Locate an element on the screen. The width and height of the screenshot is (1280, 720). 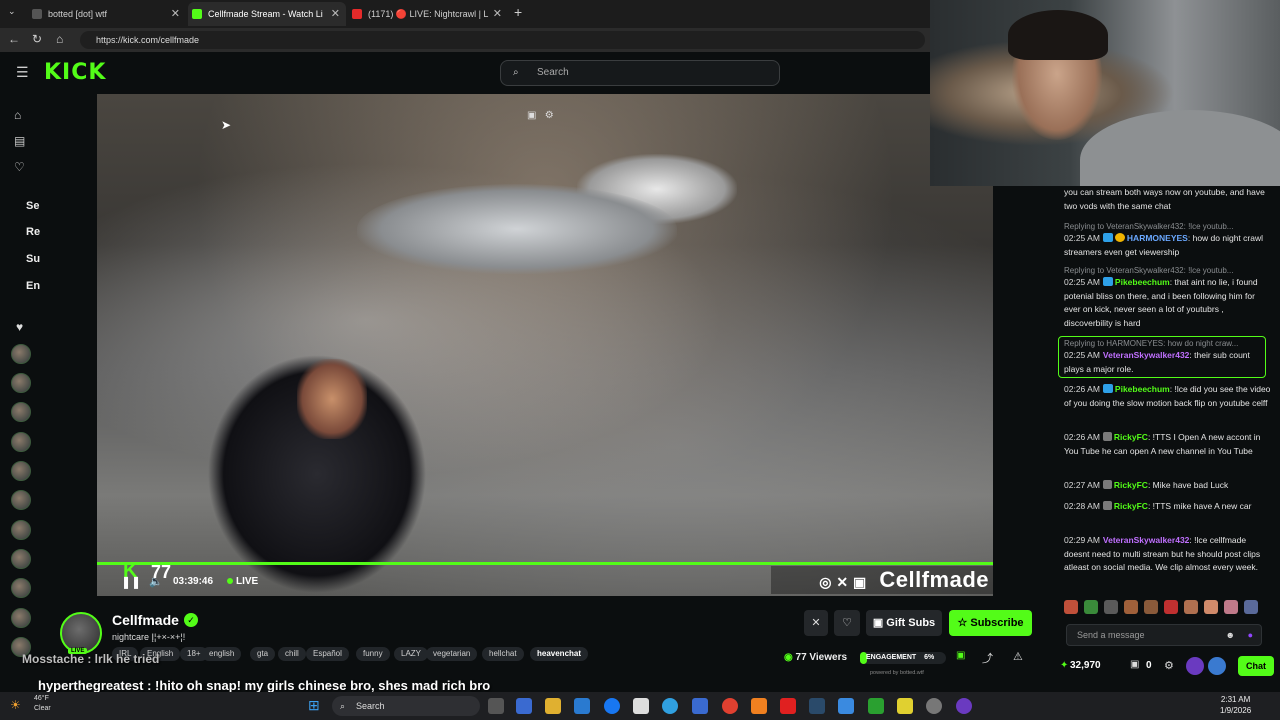
gift-subs-button: ▣ Gift Subs is located at coordinates (904, 623).